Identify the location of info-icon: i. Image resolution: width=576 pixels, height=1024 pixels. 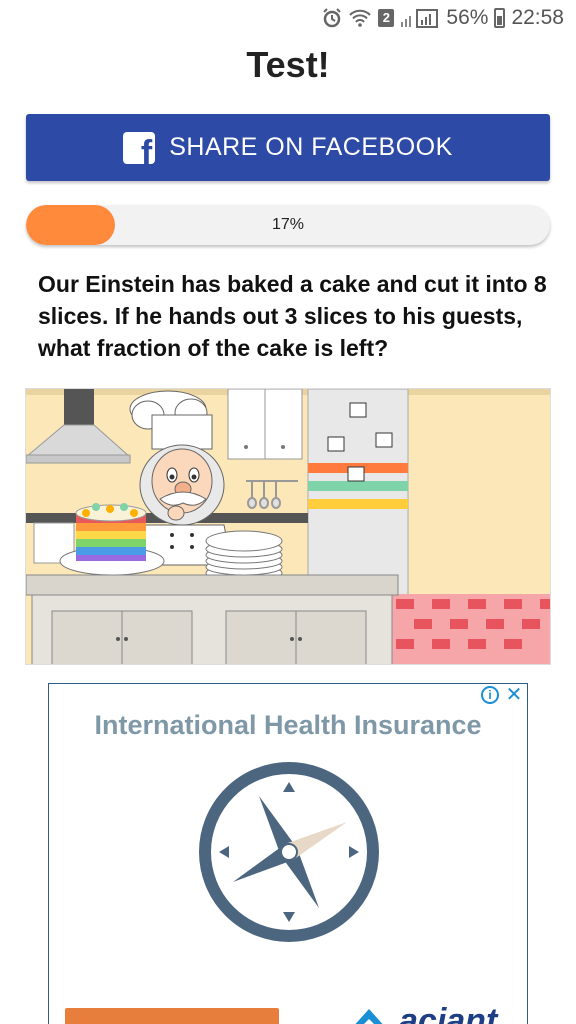
(490, 695).